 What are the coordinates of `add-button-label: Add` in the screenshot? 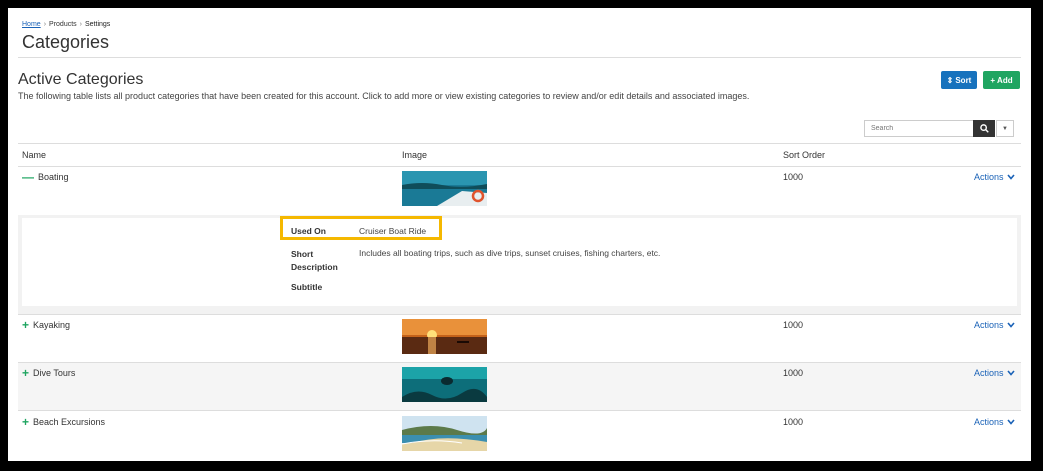 It's located at (1005, 80).